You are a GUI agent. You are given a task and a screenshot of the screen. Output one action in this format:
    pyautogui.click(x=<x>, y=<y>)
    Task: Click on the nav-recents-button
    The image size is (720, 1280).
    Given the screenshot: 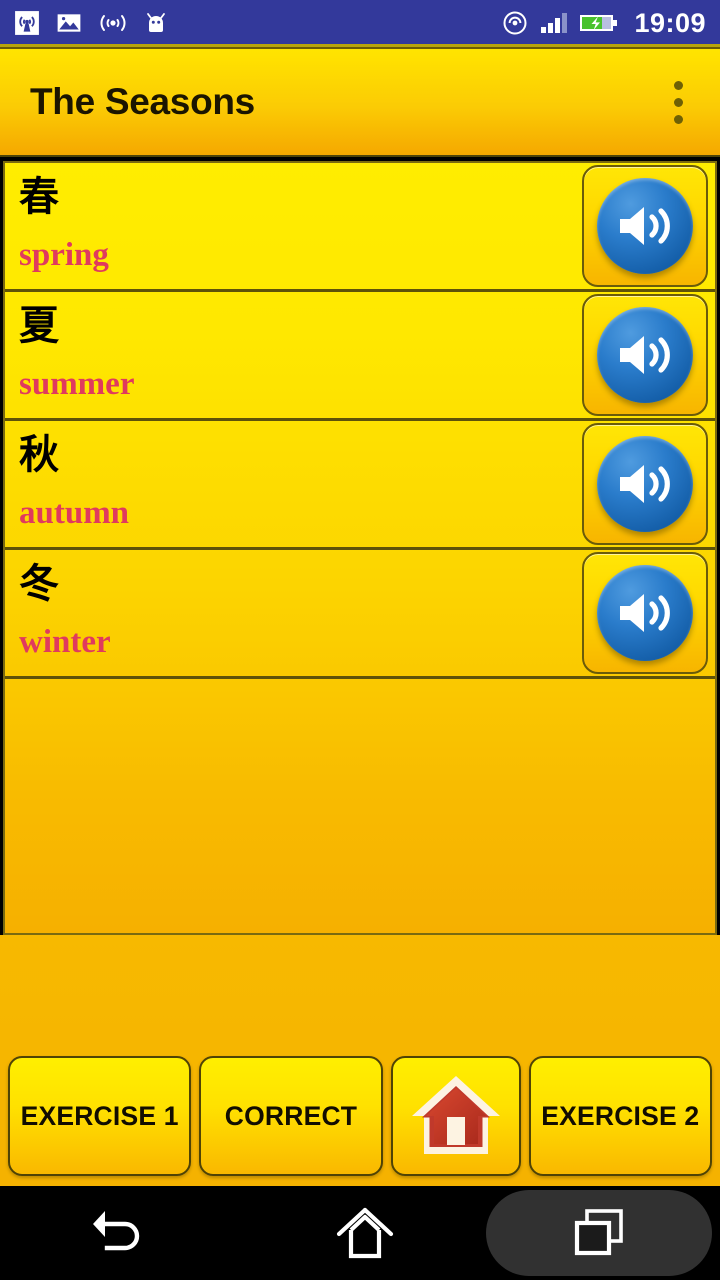 What is the action you would take?
    pyautogui.click(x=599, y=1233)
    